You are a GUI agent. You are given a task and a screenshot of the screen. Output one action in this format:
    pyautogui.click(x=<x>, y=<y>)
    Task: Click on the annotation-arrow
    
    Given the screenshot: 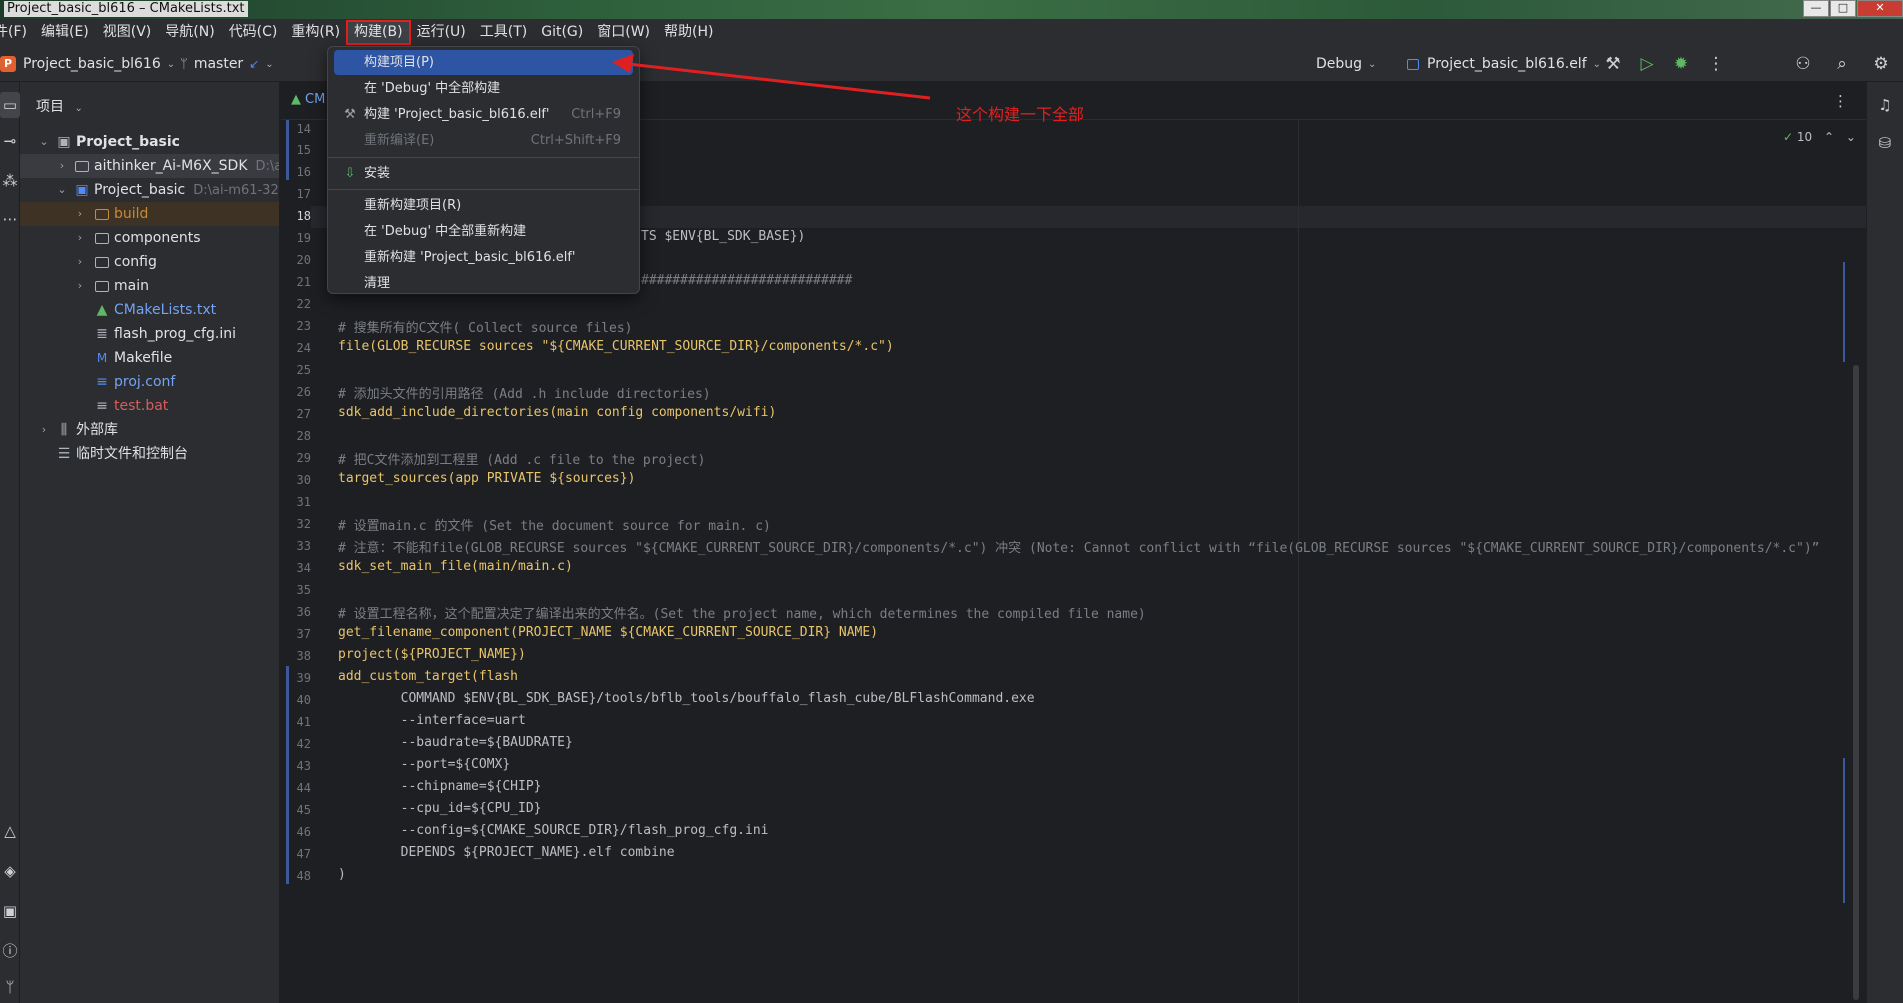 What is the action you would take?
    pyautogui.click(x=771, y=77)
    